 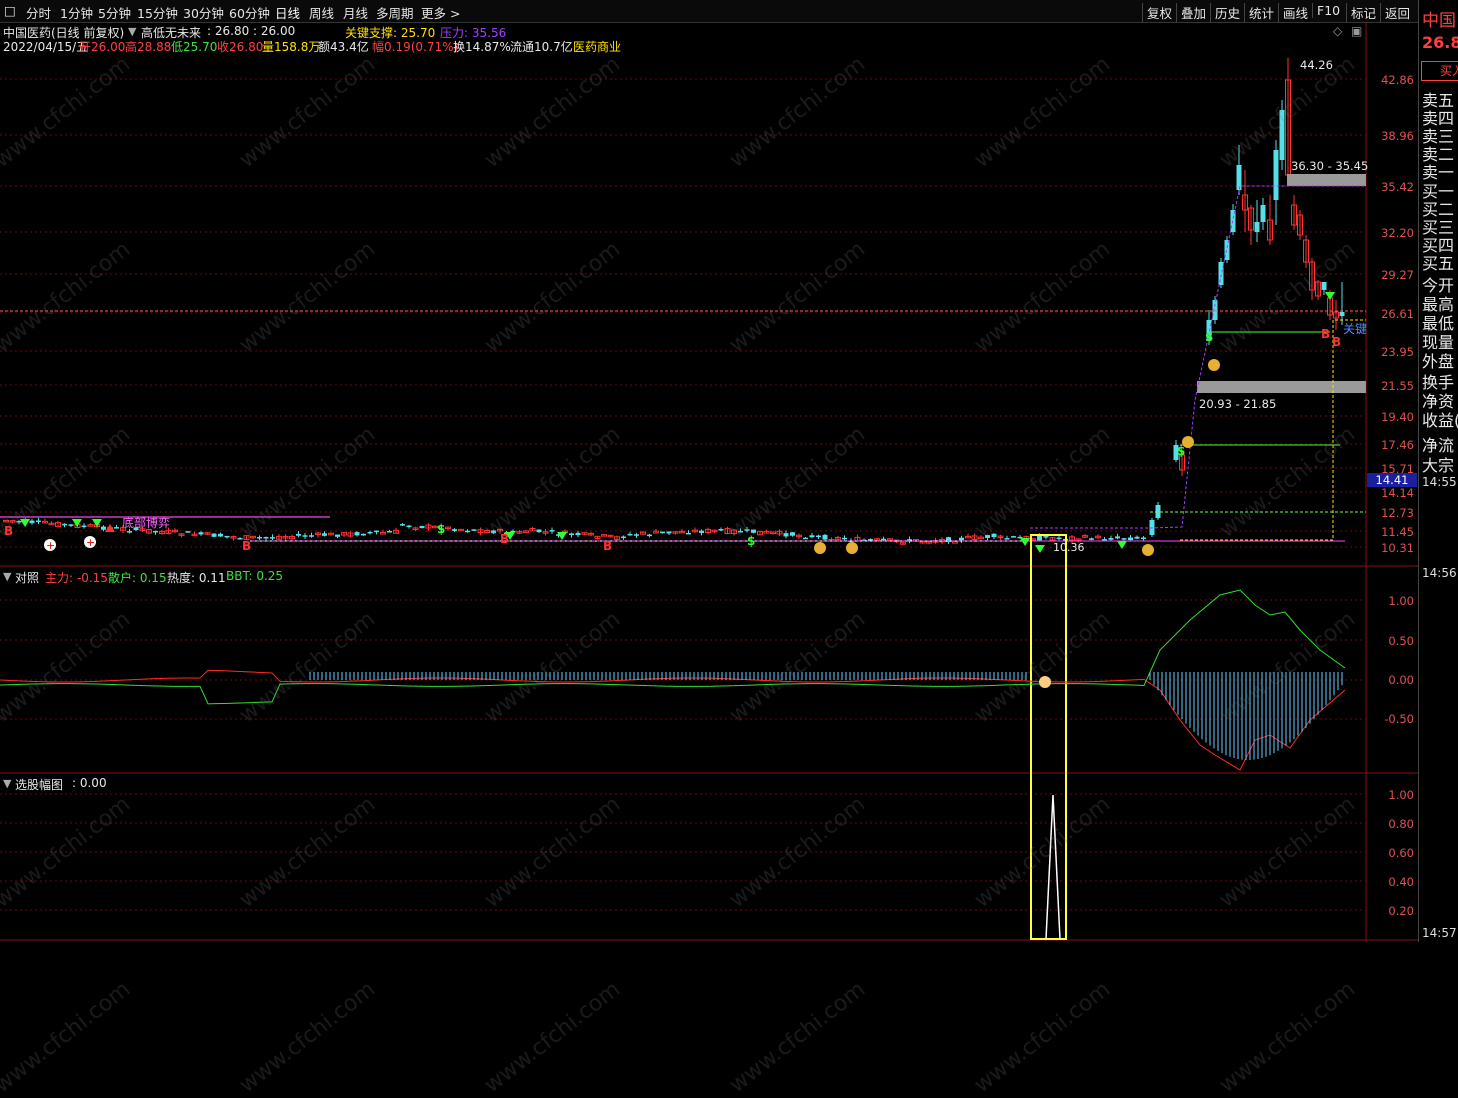 I want to click on sub1-tick: 1.00, so click(x=1401, y=601).